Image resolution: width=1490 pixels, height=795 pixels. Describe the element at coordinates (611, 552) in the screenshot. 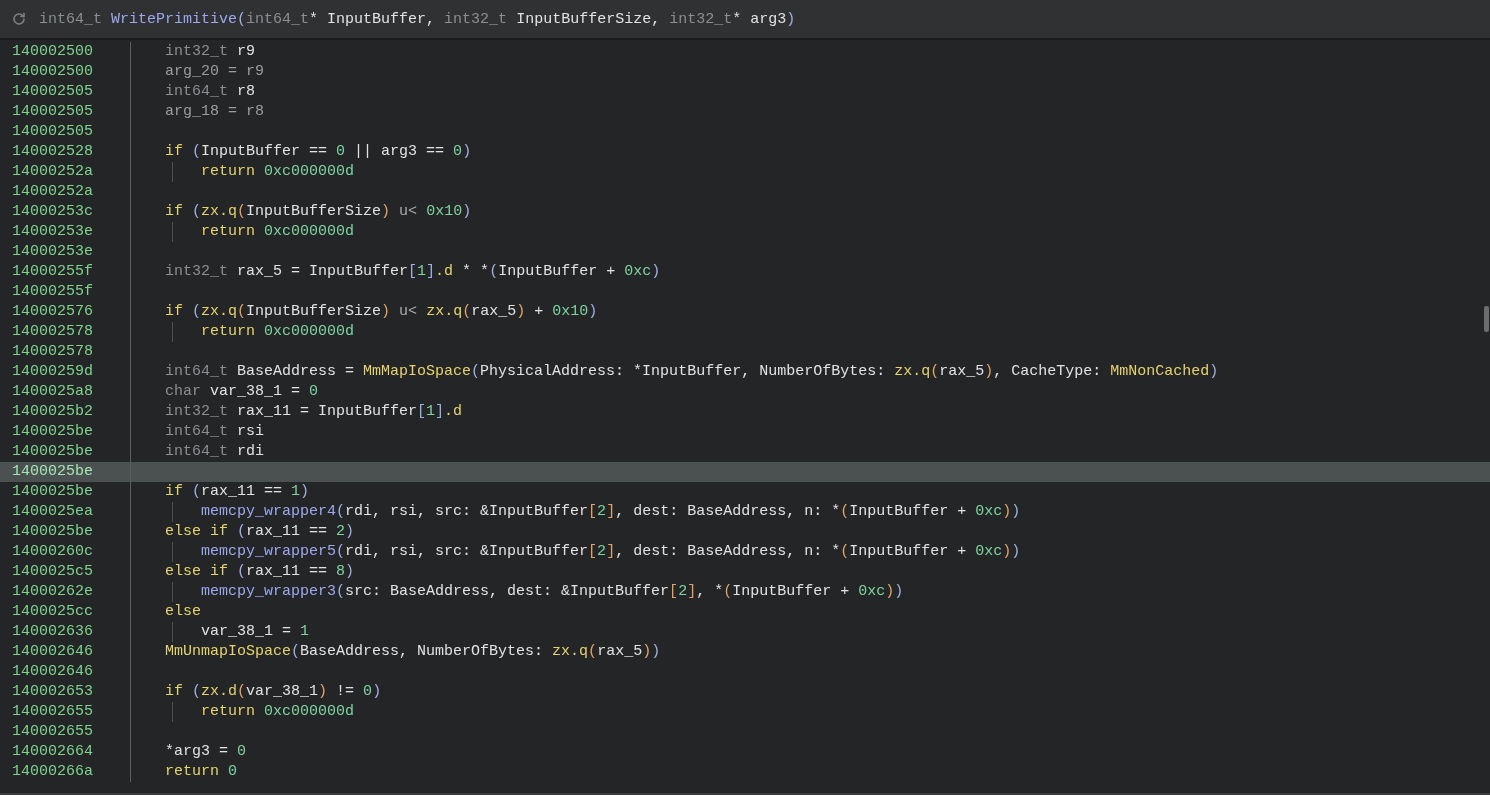

I see `code-line: memcpy_wrapper5(rdi, rsi, src: &InputBuffer[2], dest: BaseAddress, n: *(InputBuffer + 0xc))` at that location.